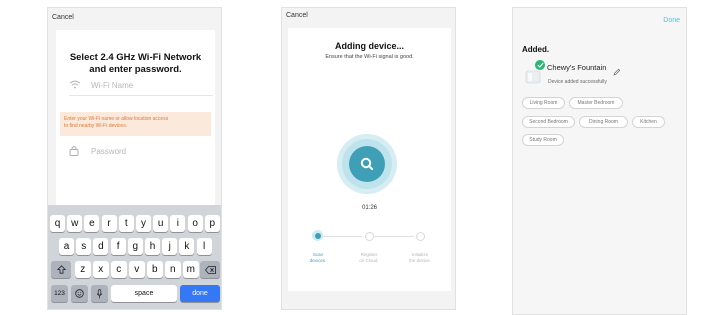 The height and width of the screenshot is (315, 711). I want to click on step-1-indicator, so click(317, 235).